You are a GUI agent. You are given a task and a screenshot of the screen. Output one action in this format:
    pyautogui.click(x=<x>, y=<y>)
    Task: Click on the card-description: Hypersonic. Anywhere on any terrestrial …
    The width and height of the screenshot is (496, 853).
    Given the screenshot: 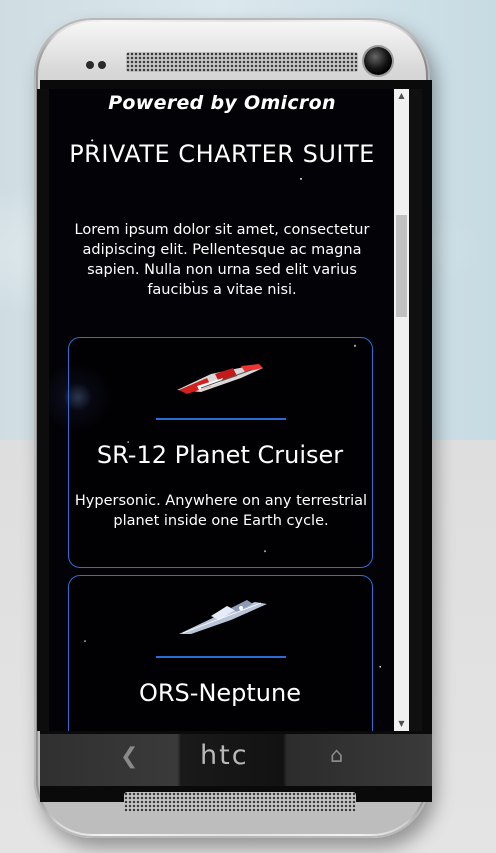 What is the action you would take?
    pyautogui.click(x=221, y=511)
    